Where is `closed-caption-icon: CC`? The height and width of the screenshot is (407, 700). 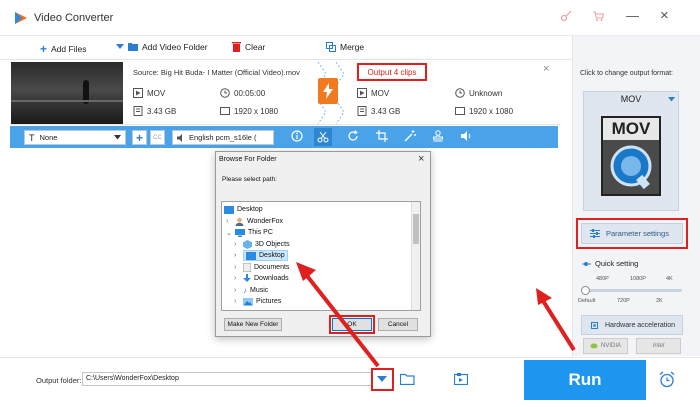 closed-caption-icon: CC is located at coordinates (157, 137).